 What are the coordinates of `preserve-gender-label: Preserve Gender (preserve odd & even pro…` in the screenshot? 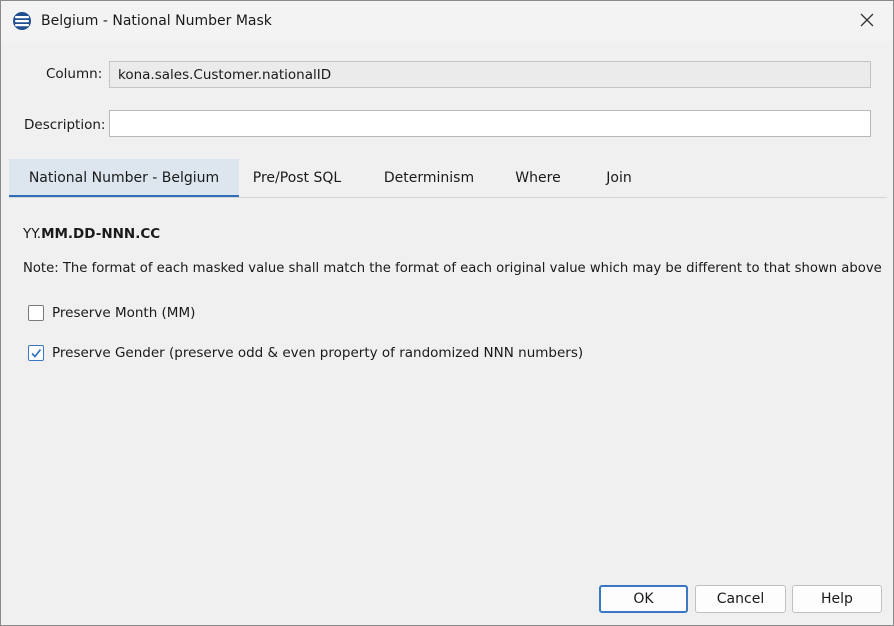 It's located at (318, 353).